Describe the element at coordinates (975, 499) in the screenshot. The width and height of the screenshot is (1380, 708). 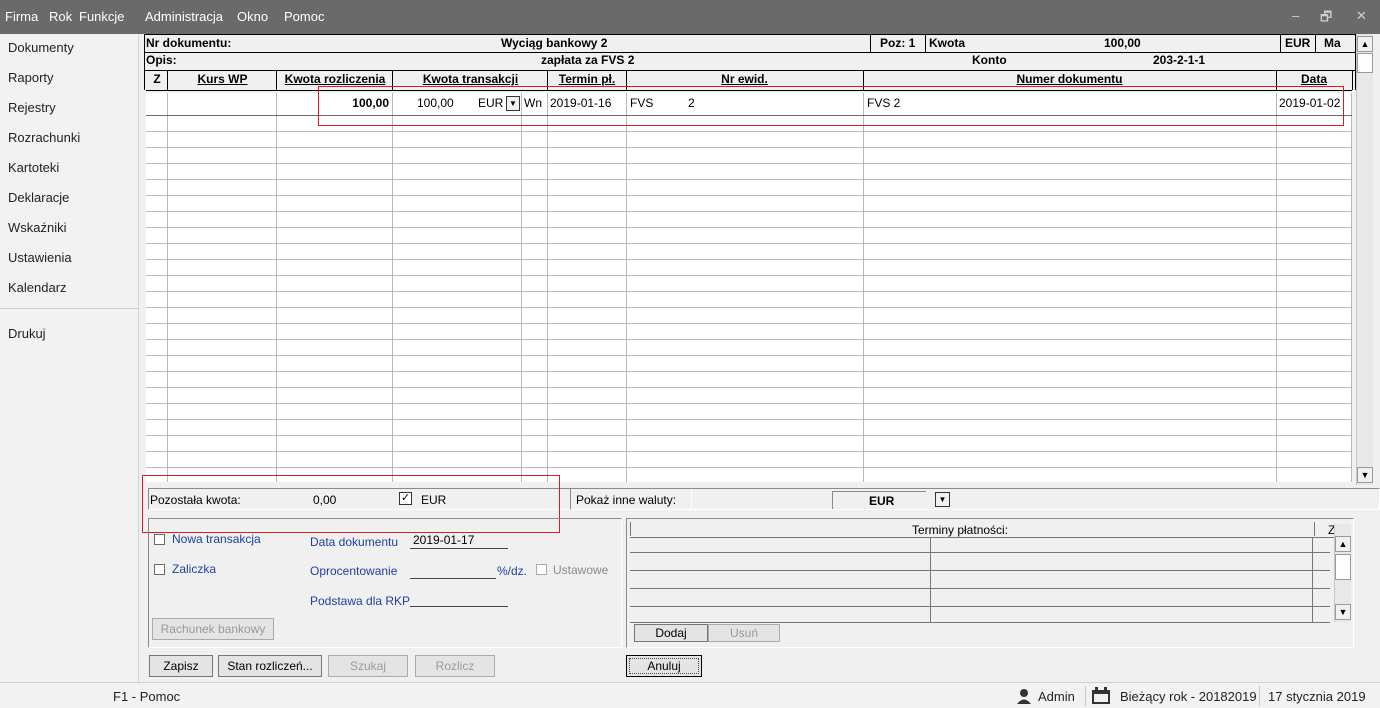
I see `pokaz-frame` at that location.